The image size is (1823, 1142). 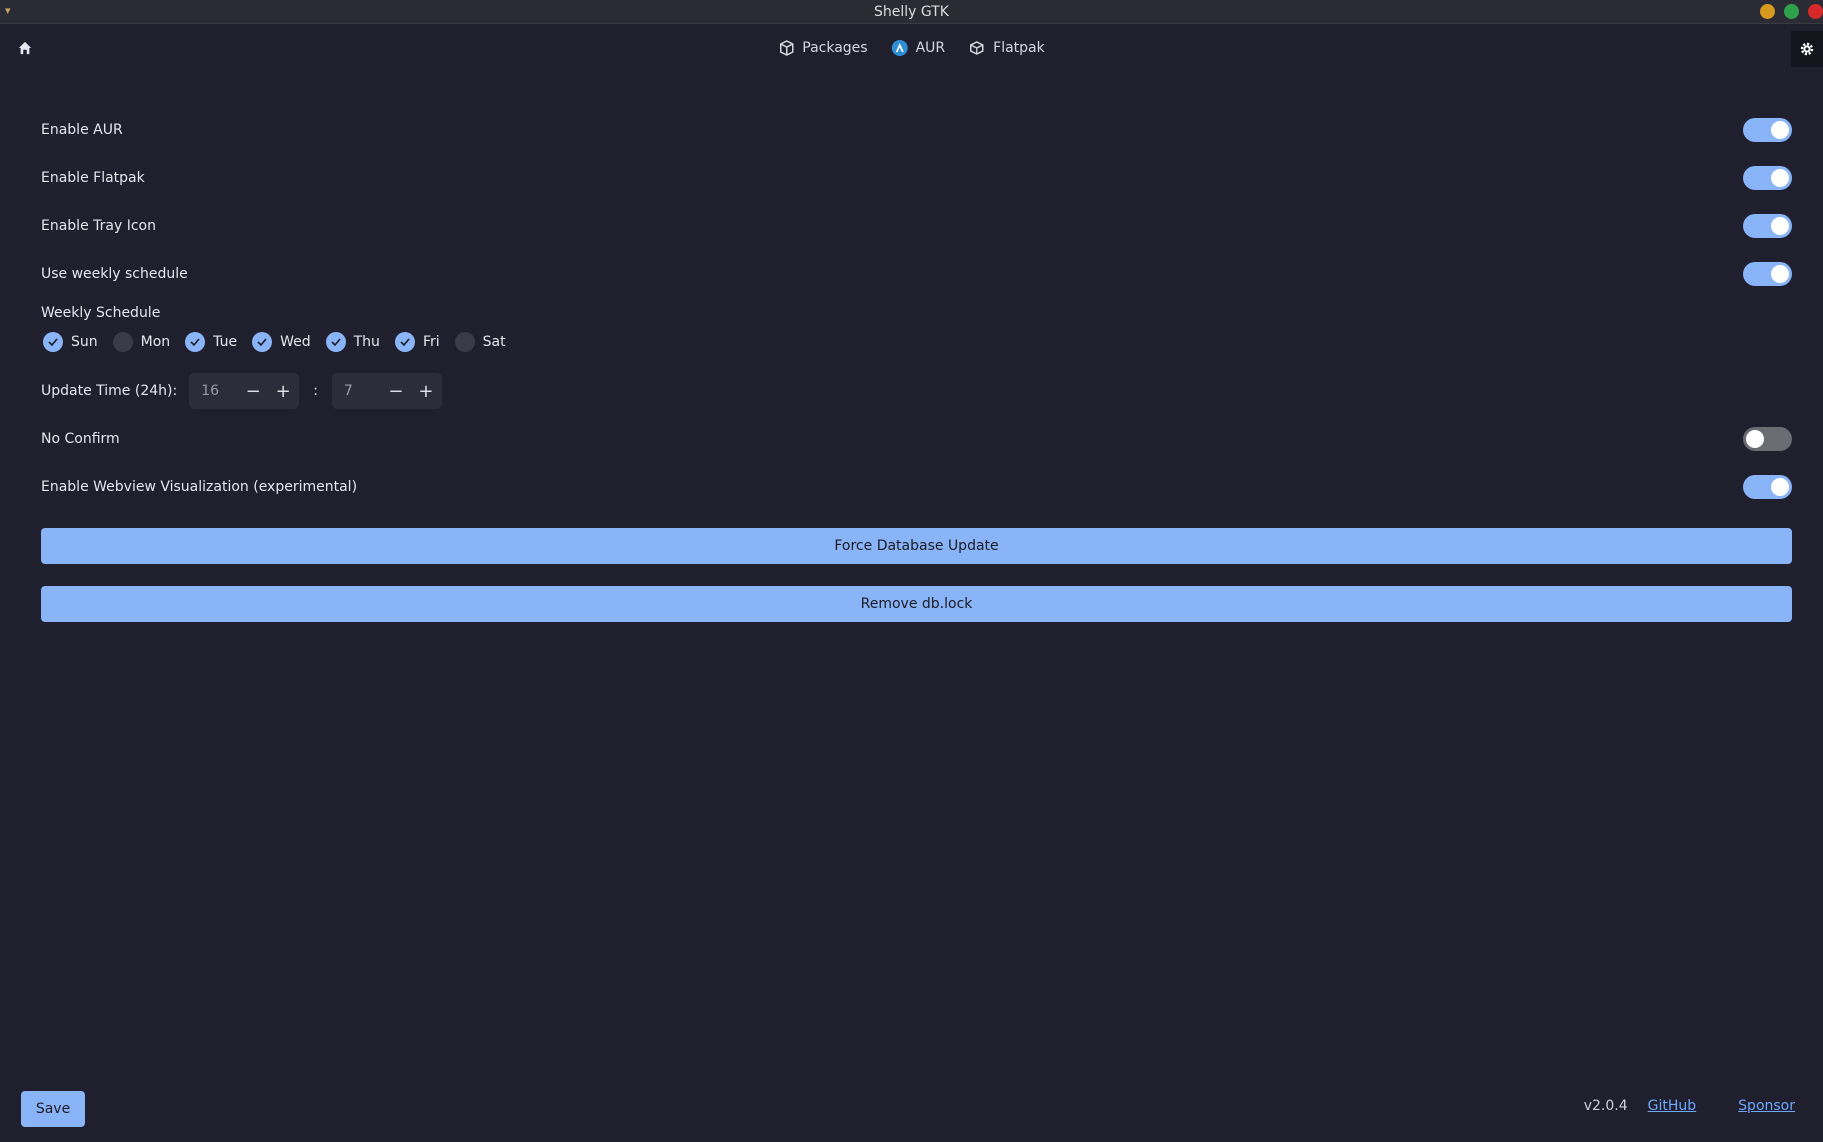 What do you see at coordinates (366, 342) in the screenshot?
I see `day-label: Thu` at bounding box center [366, 342].